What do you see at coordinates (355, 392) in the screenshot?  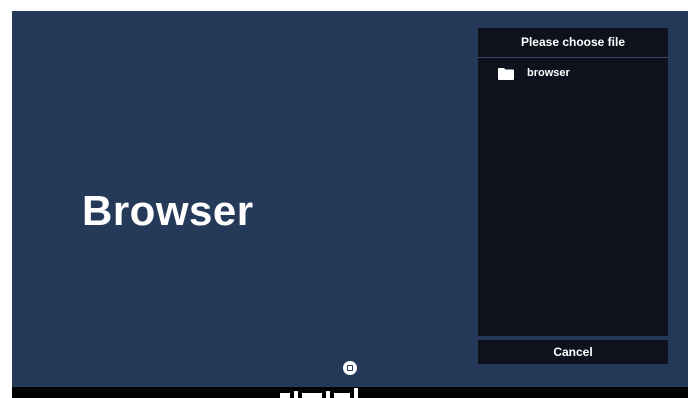 I see `bottom-bar-clipped-text` at bounding box center [355, 392].